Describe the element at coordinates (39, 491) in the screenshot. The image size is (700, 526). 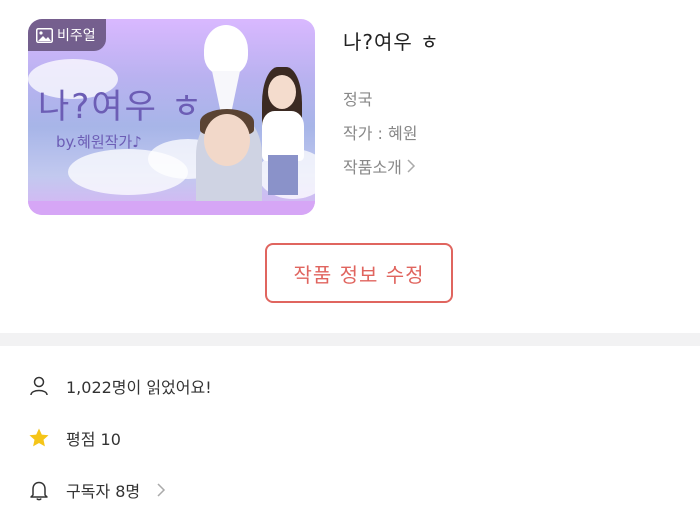
I see `bell-icon` at that location.